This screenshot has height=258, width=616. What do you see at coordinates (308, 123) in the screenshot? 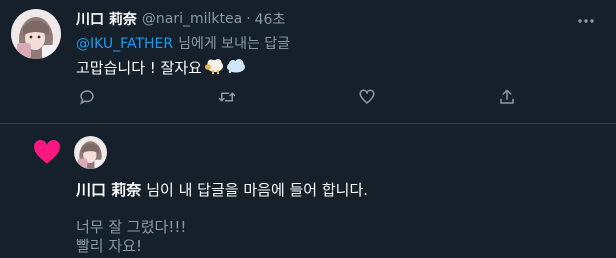
I see `divider` at bounding box center [308, 123].